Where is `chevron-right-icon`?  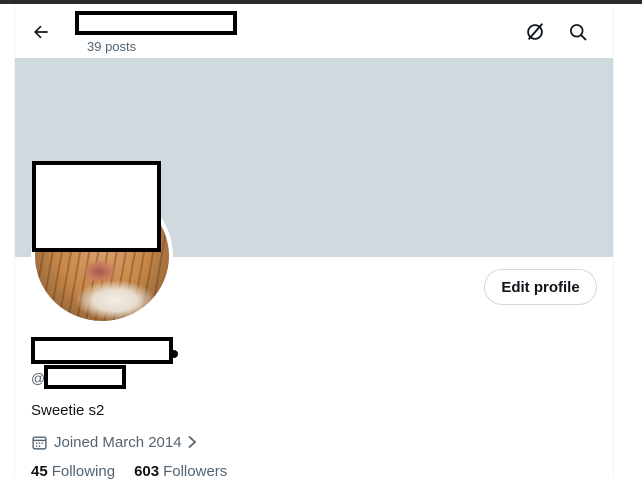 chevron-right-icon is located at coordinates (192, 442).